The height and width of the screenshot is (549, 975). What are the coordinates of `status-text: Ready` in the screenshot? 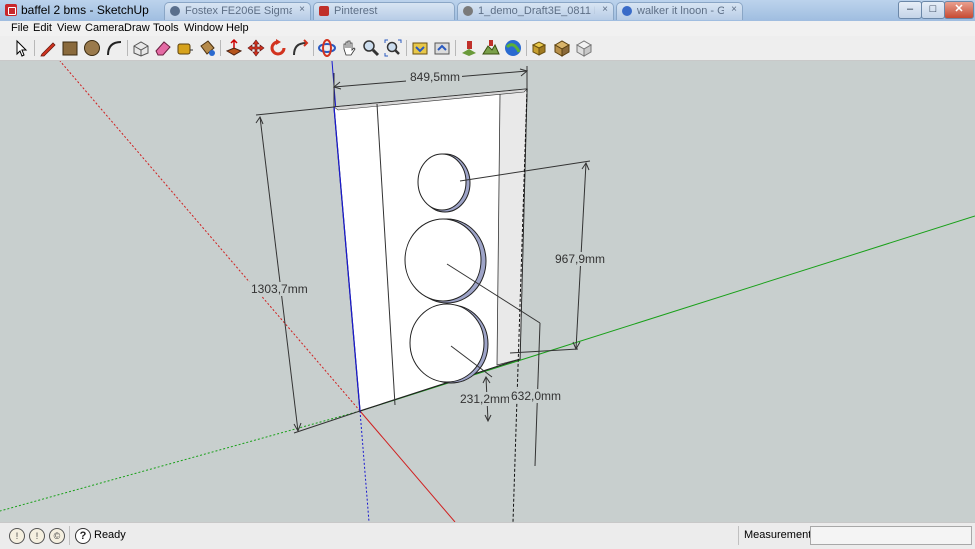 It's located at (110, 535).